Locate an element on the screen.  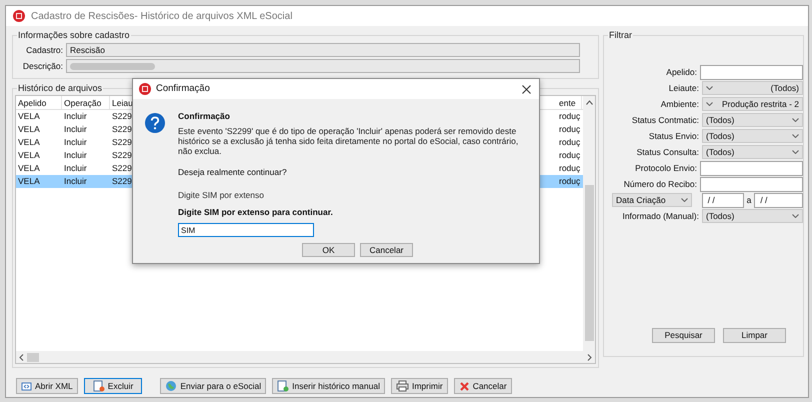
date-type-dropdown: Data Criação is located at coordinates (652, 200).